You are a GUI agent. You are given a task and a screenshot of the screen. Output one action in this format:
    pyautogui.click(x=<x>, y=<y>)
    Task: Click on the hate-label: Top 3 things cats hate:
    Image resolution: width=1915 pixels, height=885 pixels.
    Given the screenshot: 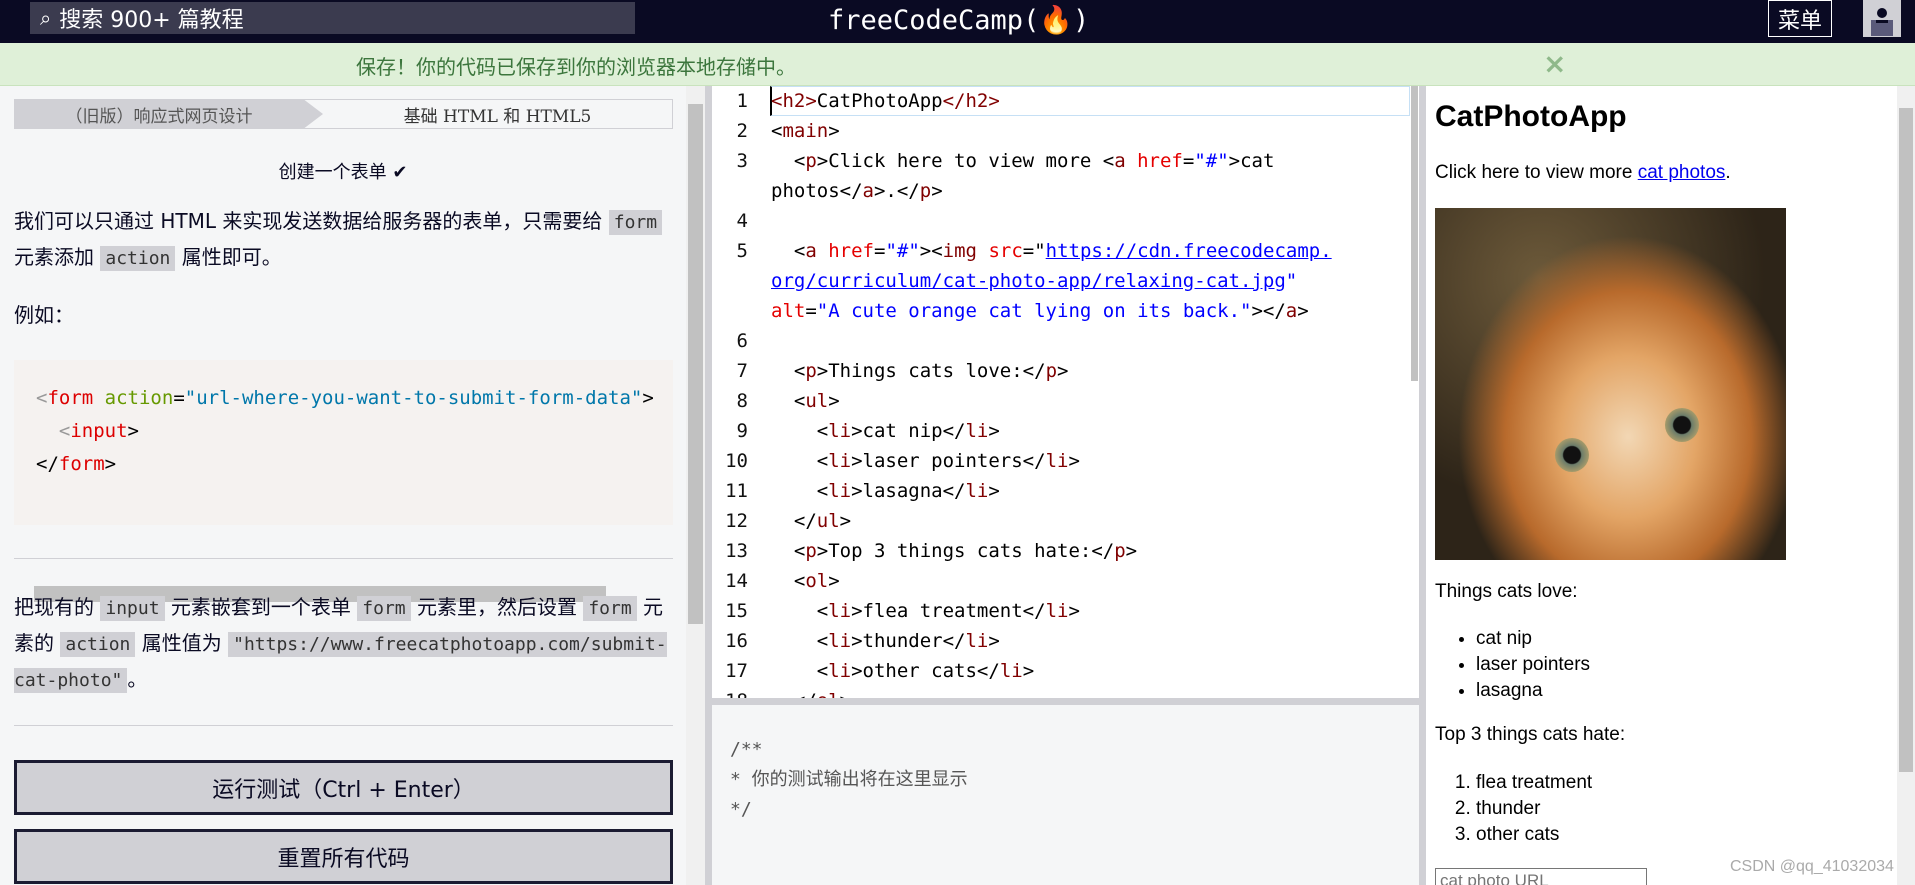 What is the action you would take?
    pyautogui.click(x=1530, y=734)
    